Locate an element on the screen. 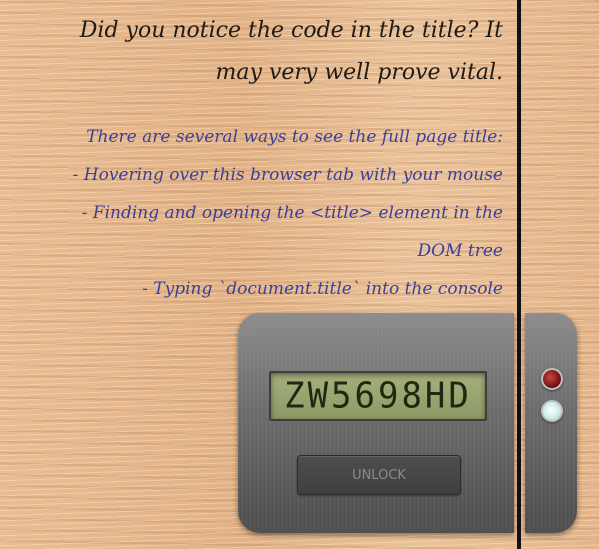 The height and width of the screenshot is (549, 599). unlock-button: UNLOCK is located at coordinates (379, 475).